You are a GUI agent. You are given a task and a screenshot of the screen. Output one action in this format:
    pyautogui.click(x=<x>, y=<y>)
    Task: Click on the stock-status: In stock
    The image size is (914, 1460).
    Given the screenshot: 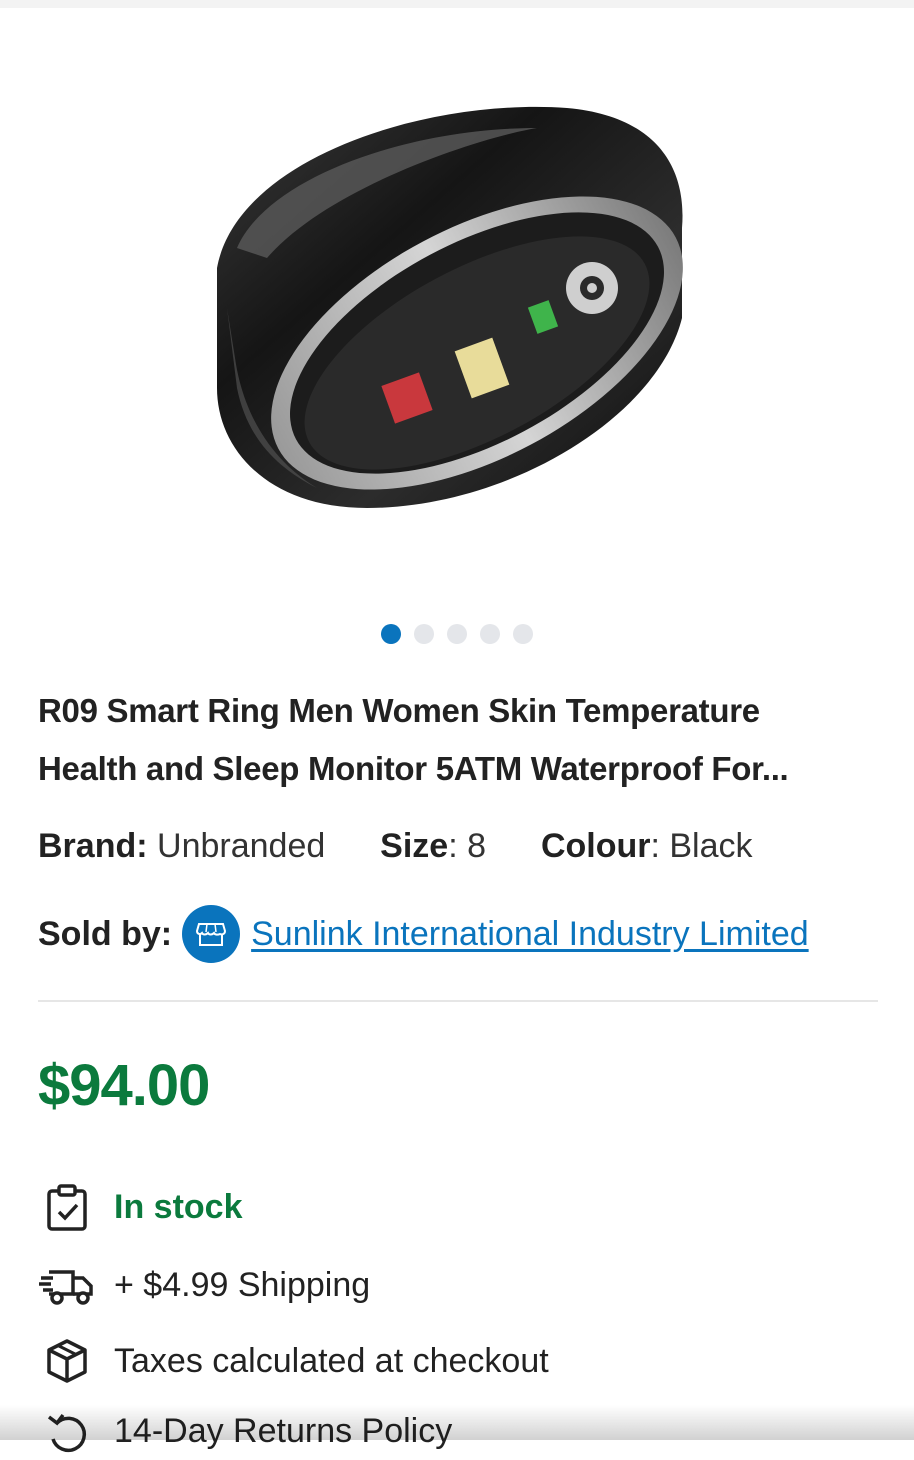 What is the action you would take?
    pyautogui.click(x=178, y=1206)
    